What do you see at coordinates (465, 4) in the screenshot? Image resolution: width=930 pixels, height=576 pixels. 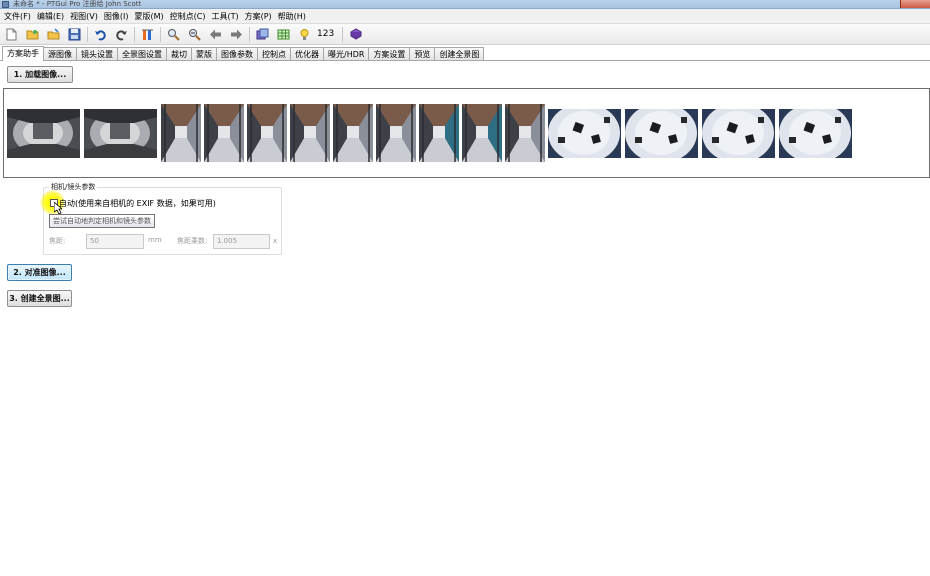 I see `window-titlebar: 未命名 * - PTGui Pro 注册给 John Scott` at bounding box center [465, 4].